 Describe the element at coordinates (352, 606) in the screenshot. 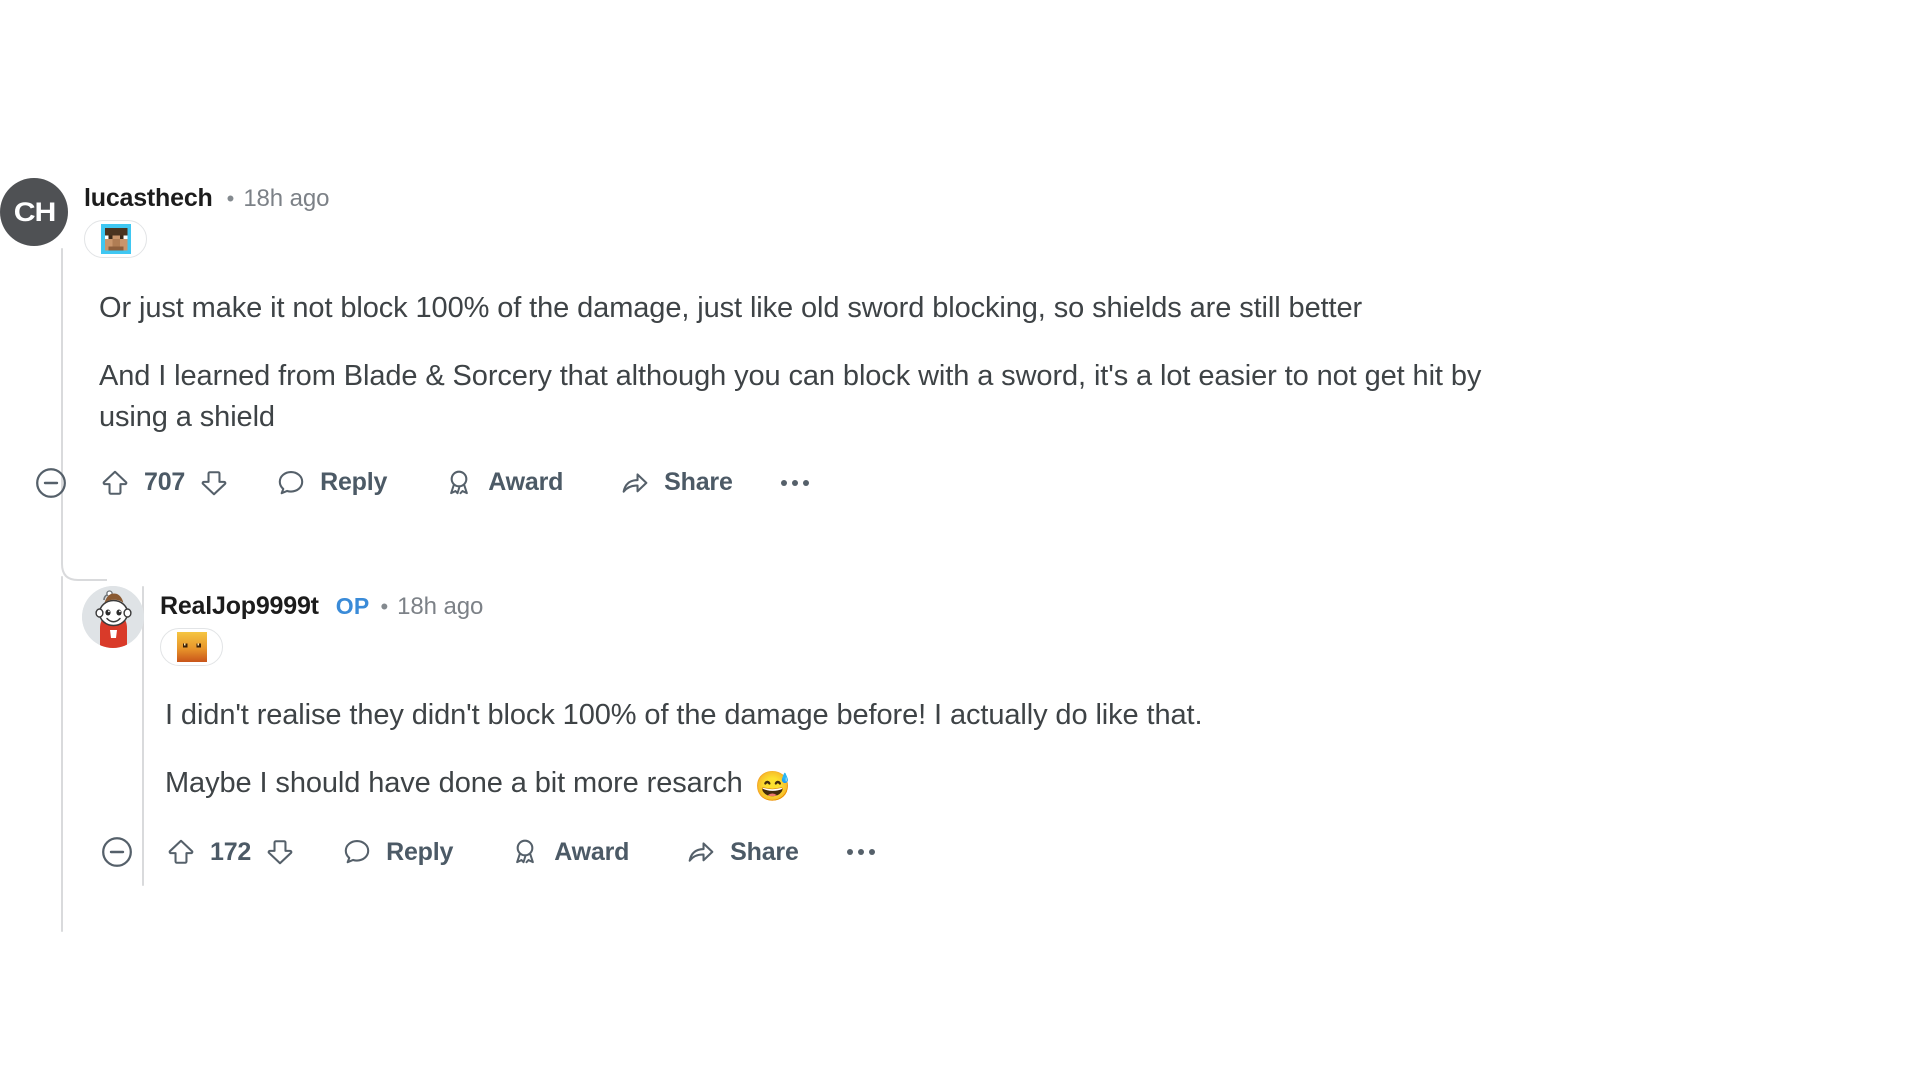

I see `op-badge: OP` at that location.